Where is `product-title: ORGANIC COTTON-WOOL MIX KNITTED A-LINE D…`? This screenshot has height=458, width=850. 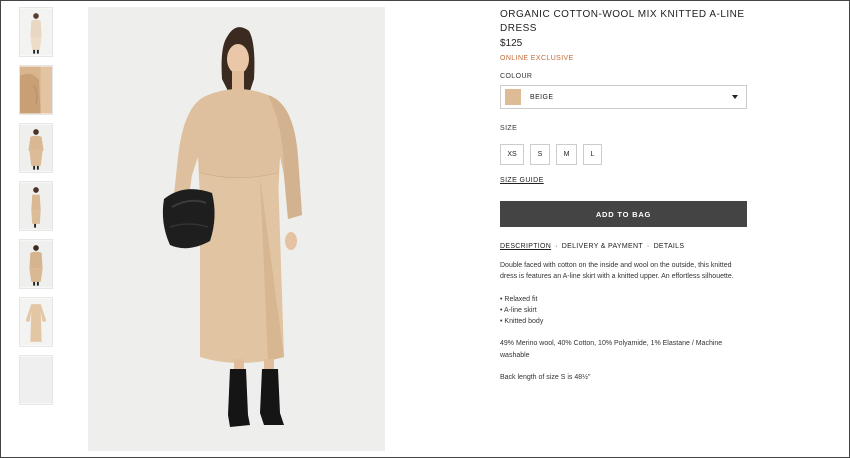 product-title: ORGANIC COTTON-WOOL MIX KNITTED A-LINE D… is located at coordinates (622, 21).